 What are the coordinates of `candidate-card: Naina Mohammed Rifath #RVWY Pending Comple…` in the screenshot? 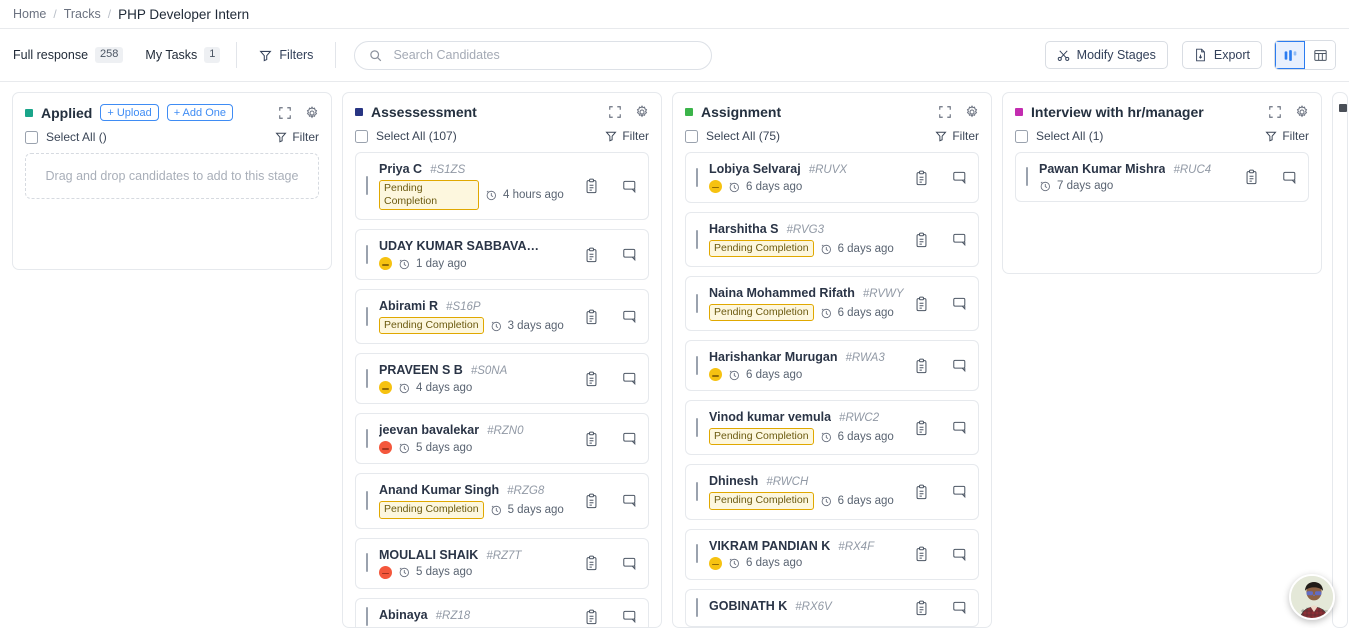 It's located at (832, 304).